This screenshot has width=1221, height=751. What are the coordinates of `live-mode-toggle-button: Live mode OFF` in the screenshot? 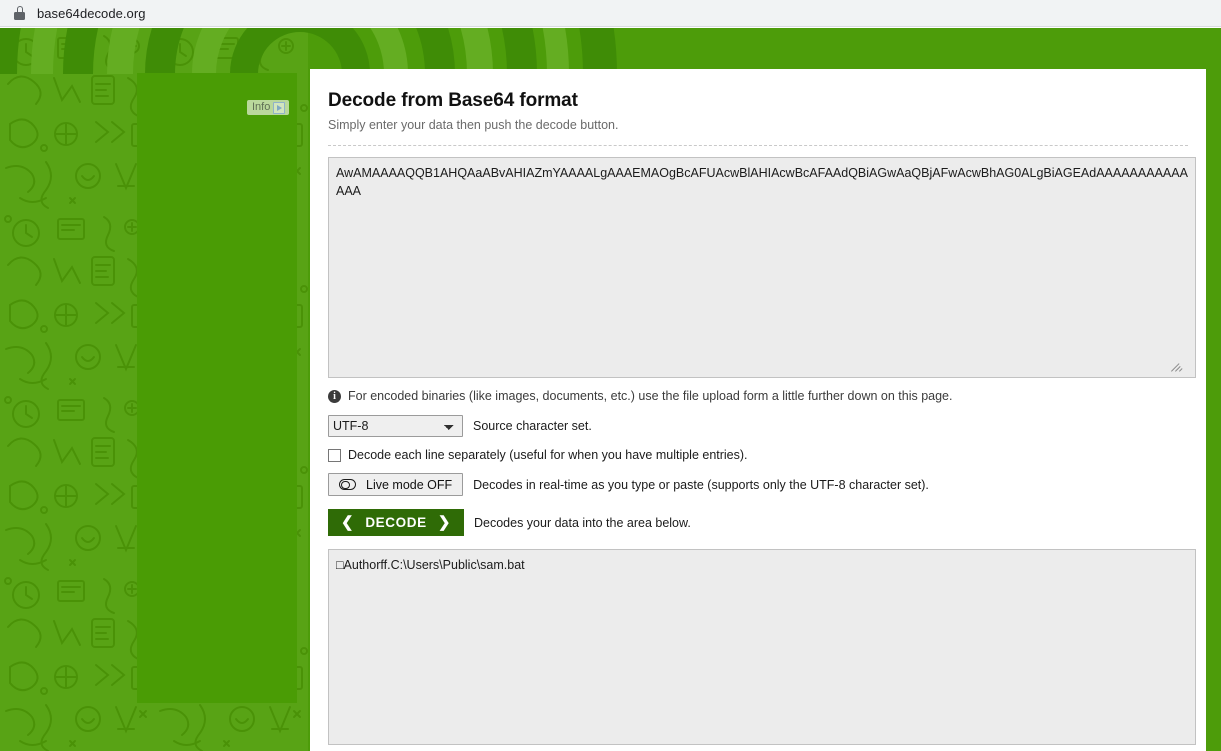 It's located at (396, 484).